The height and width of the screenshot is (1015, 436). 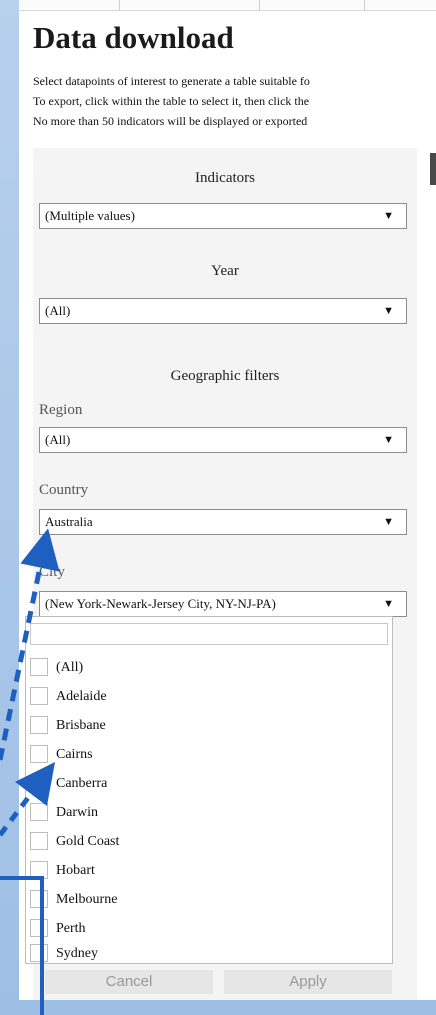 I want to click on arrow-to-country, so click(x=30, y=644).